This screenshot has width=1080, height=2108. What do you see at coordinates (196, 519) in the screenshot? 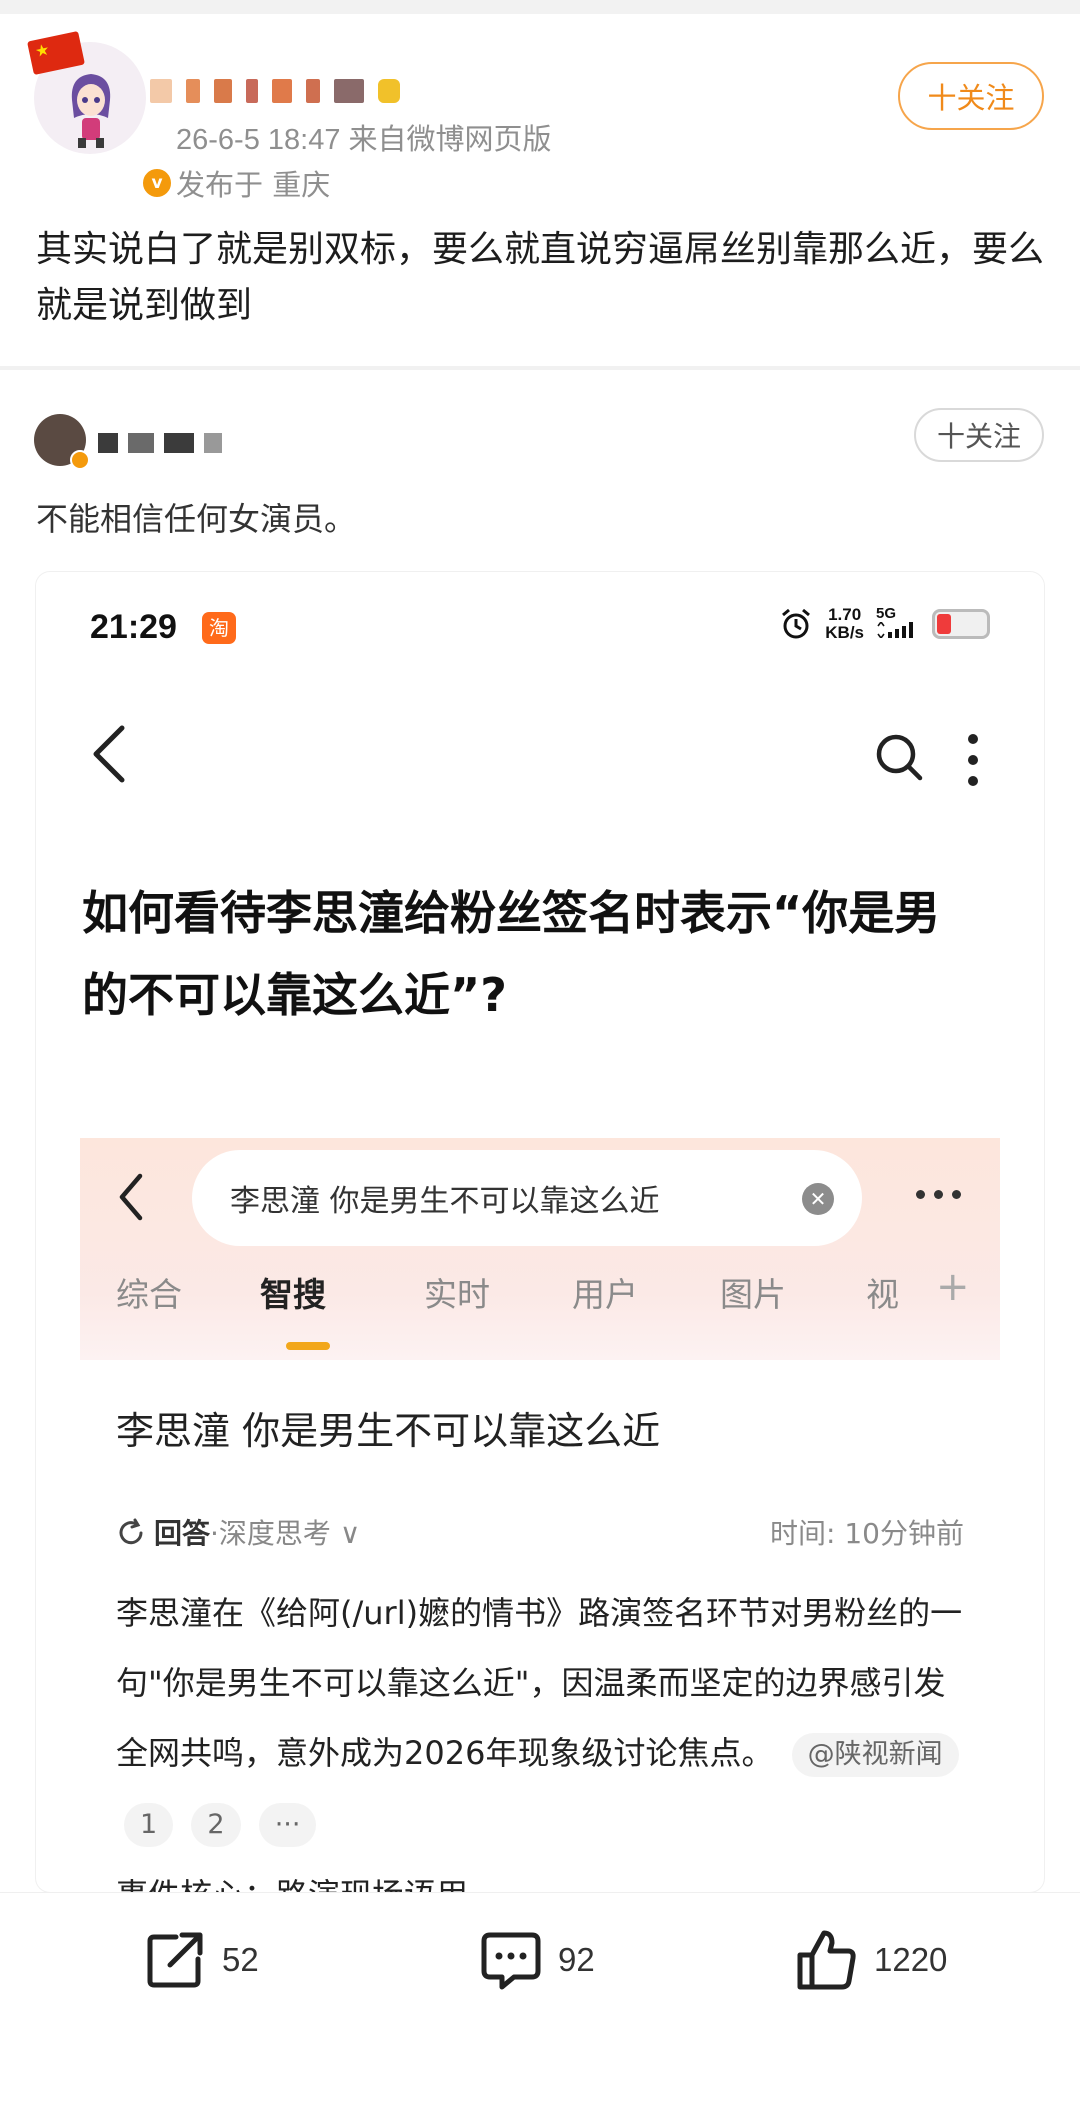
I see `repost-body-text: 不能相信任何女演员。` at bounding box center [196, 519].